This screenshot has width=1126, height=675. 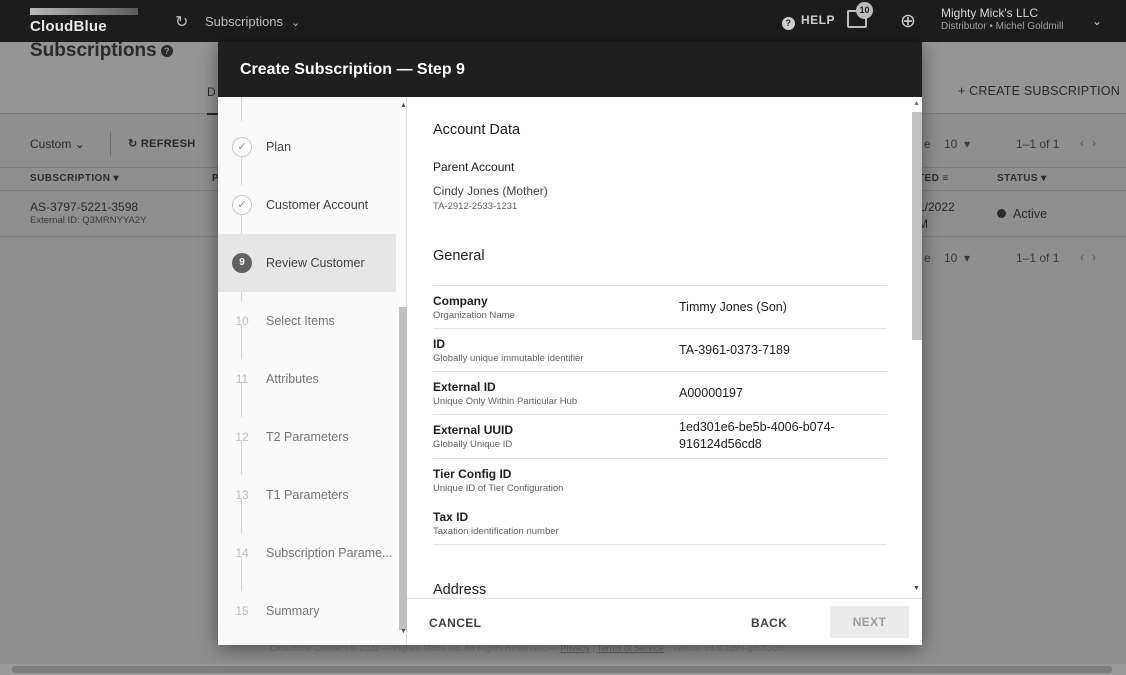 I want to click on parent-account-name: Cindy Jones (Mother), so click(x=490, y=191).